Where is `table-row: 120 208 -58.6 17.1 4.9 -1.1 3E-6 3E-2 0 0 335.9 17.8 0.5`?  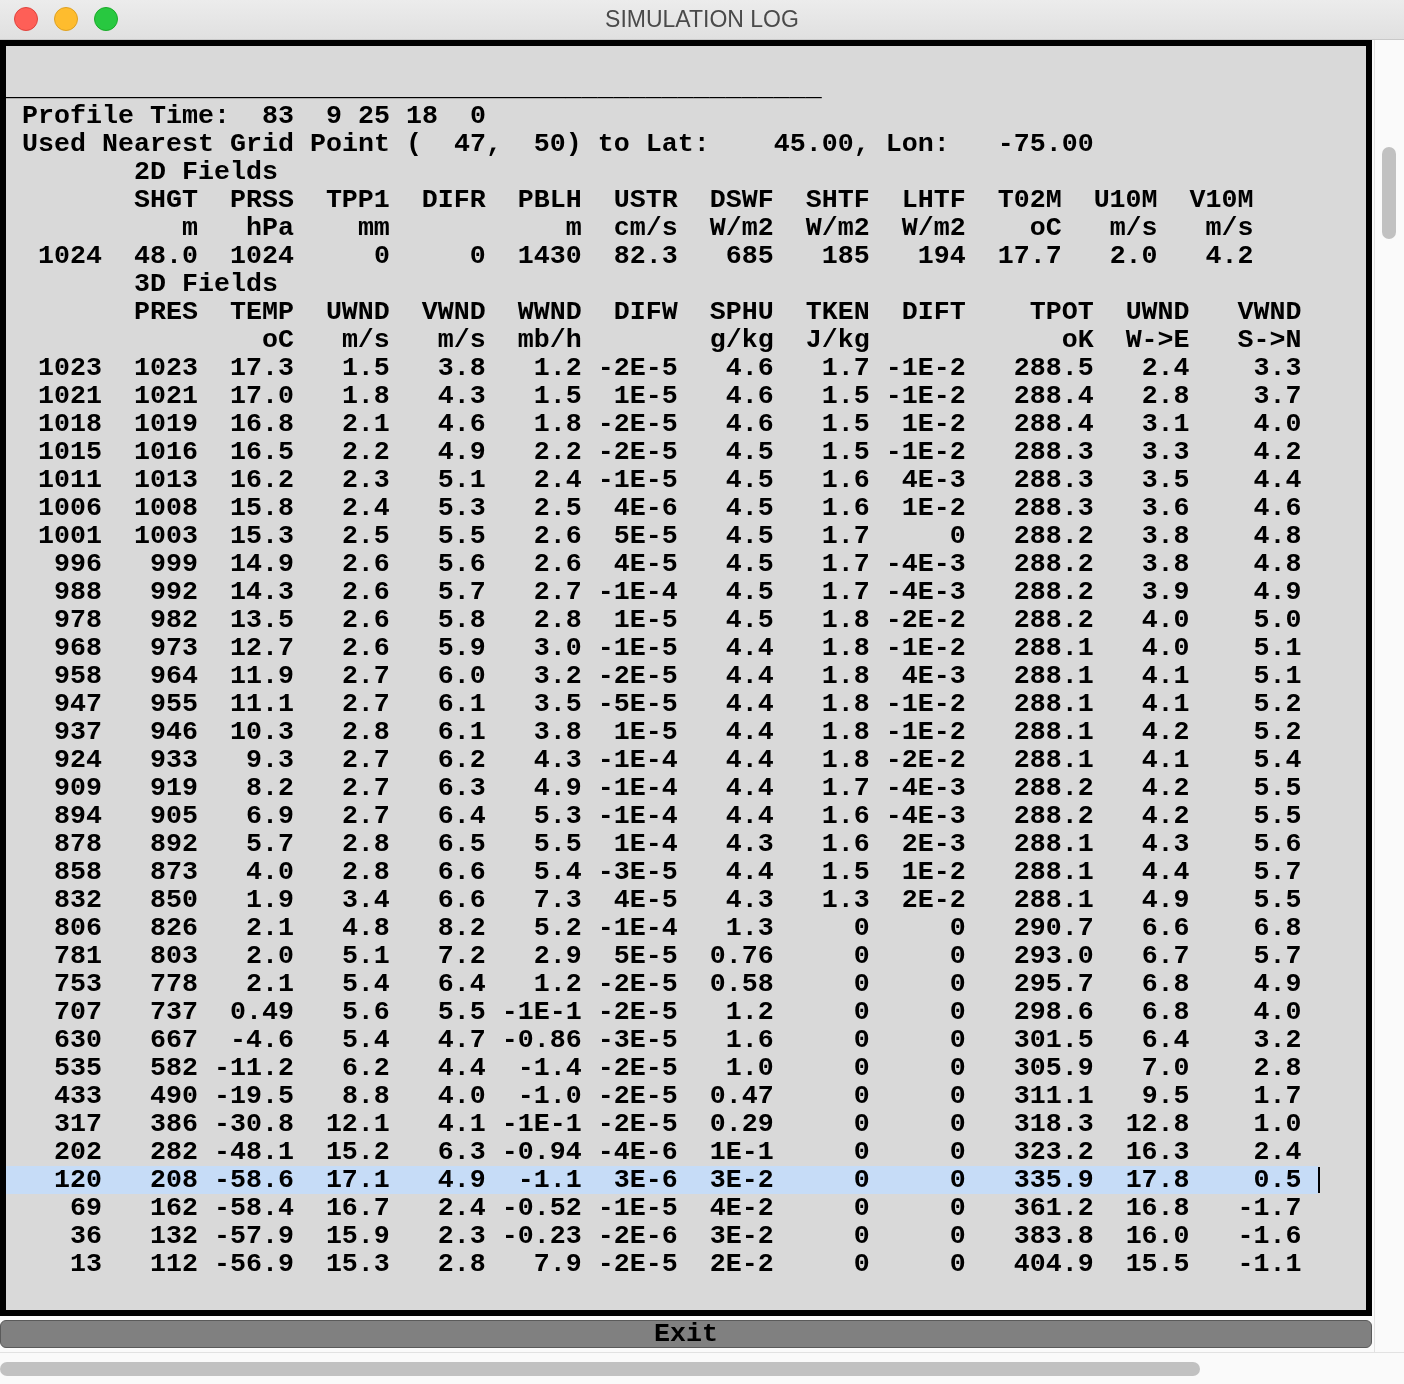
table-row: 120 208 -58.6 17.1 4.9 -1.1 3E-6 3E-2 0 0 335.9 17.8 0.5 is located at coordinates (662, 1180).